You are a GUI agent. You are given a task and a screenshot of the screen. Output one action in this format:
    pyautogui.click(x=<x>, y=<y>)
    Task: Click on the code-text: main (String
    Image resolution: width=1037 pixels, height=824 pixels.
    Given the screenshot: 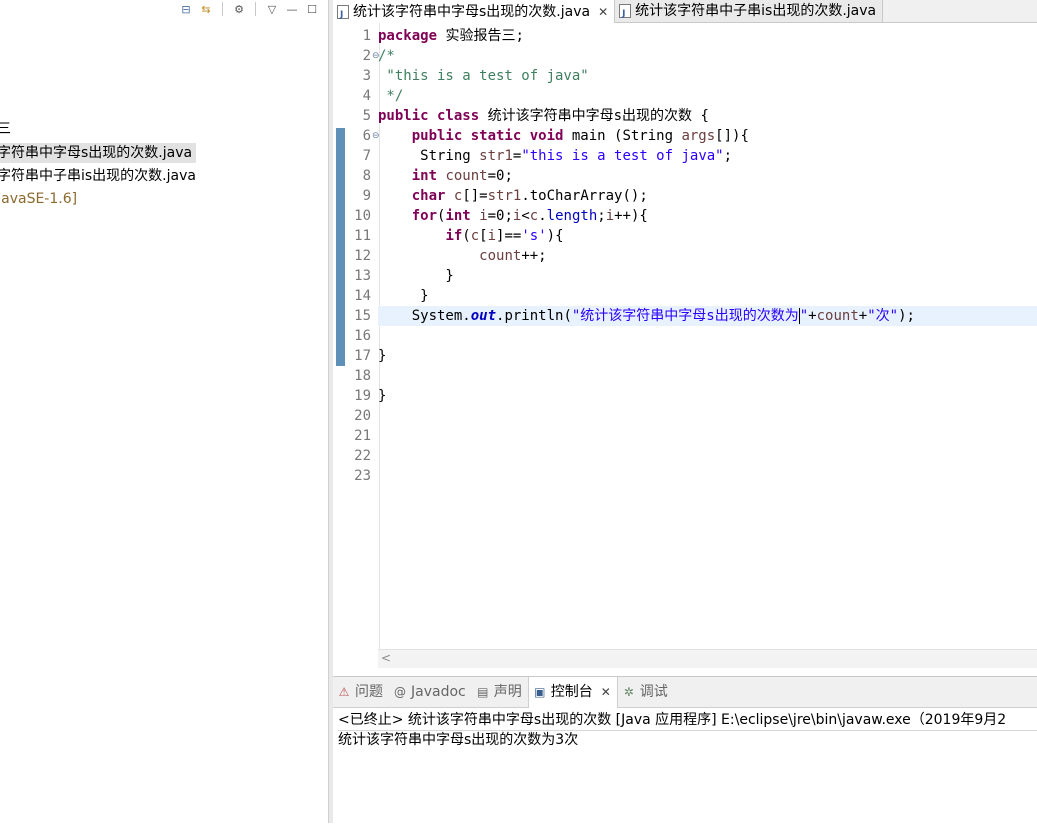 What is the action you would take?
    pyautogui.click(x=622, y=136)
    